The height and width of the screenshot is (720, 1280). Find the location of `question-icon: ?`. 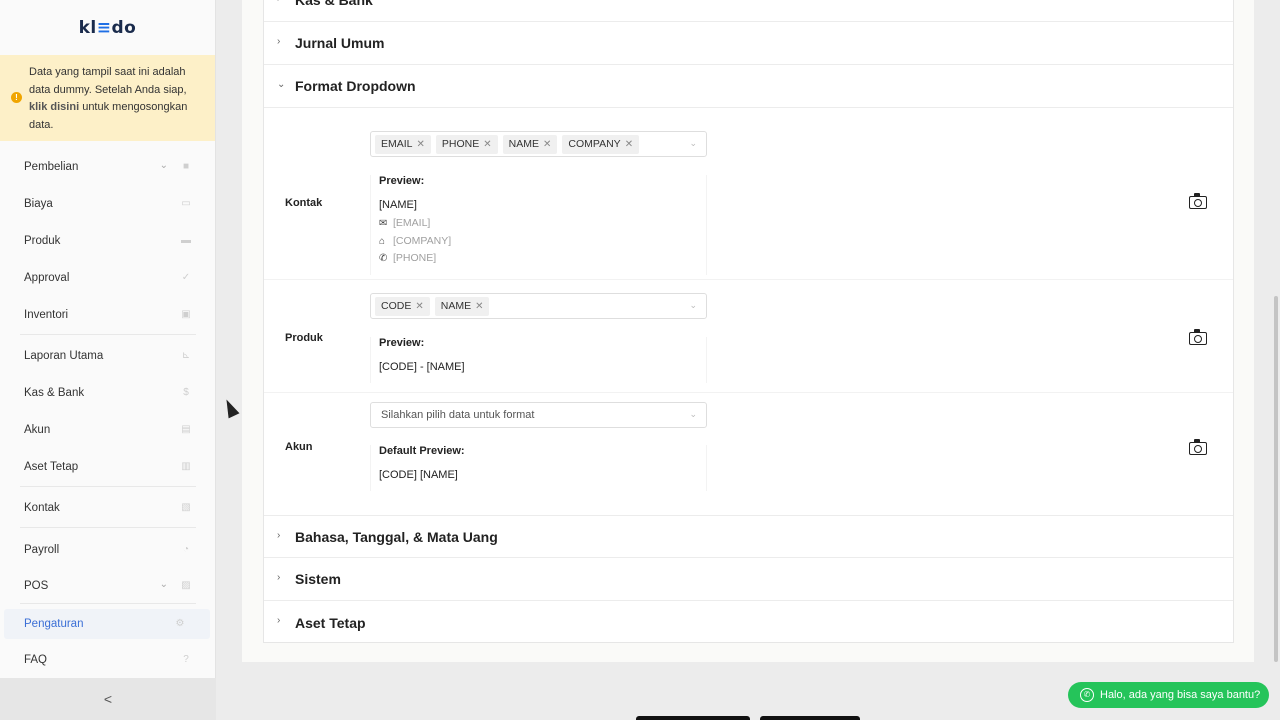

question-icon: ? is located at coordinates (186, 659).